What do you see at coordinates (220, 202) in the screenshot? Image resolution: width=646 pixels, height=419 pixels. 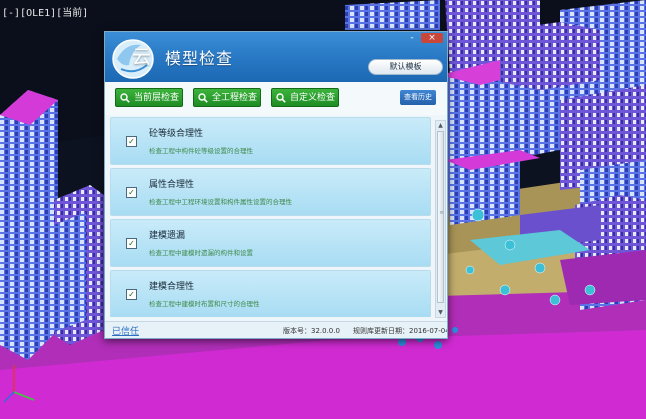 I see `check-item-description: 检查工程中工程环境设置和构件属性设置的合理性` at bounding box center [220, 202].